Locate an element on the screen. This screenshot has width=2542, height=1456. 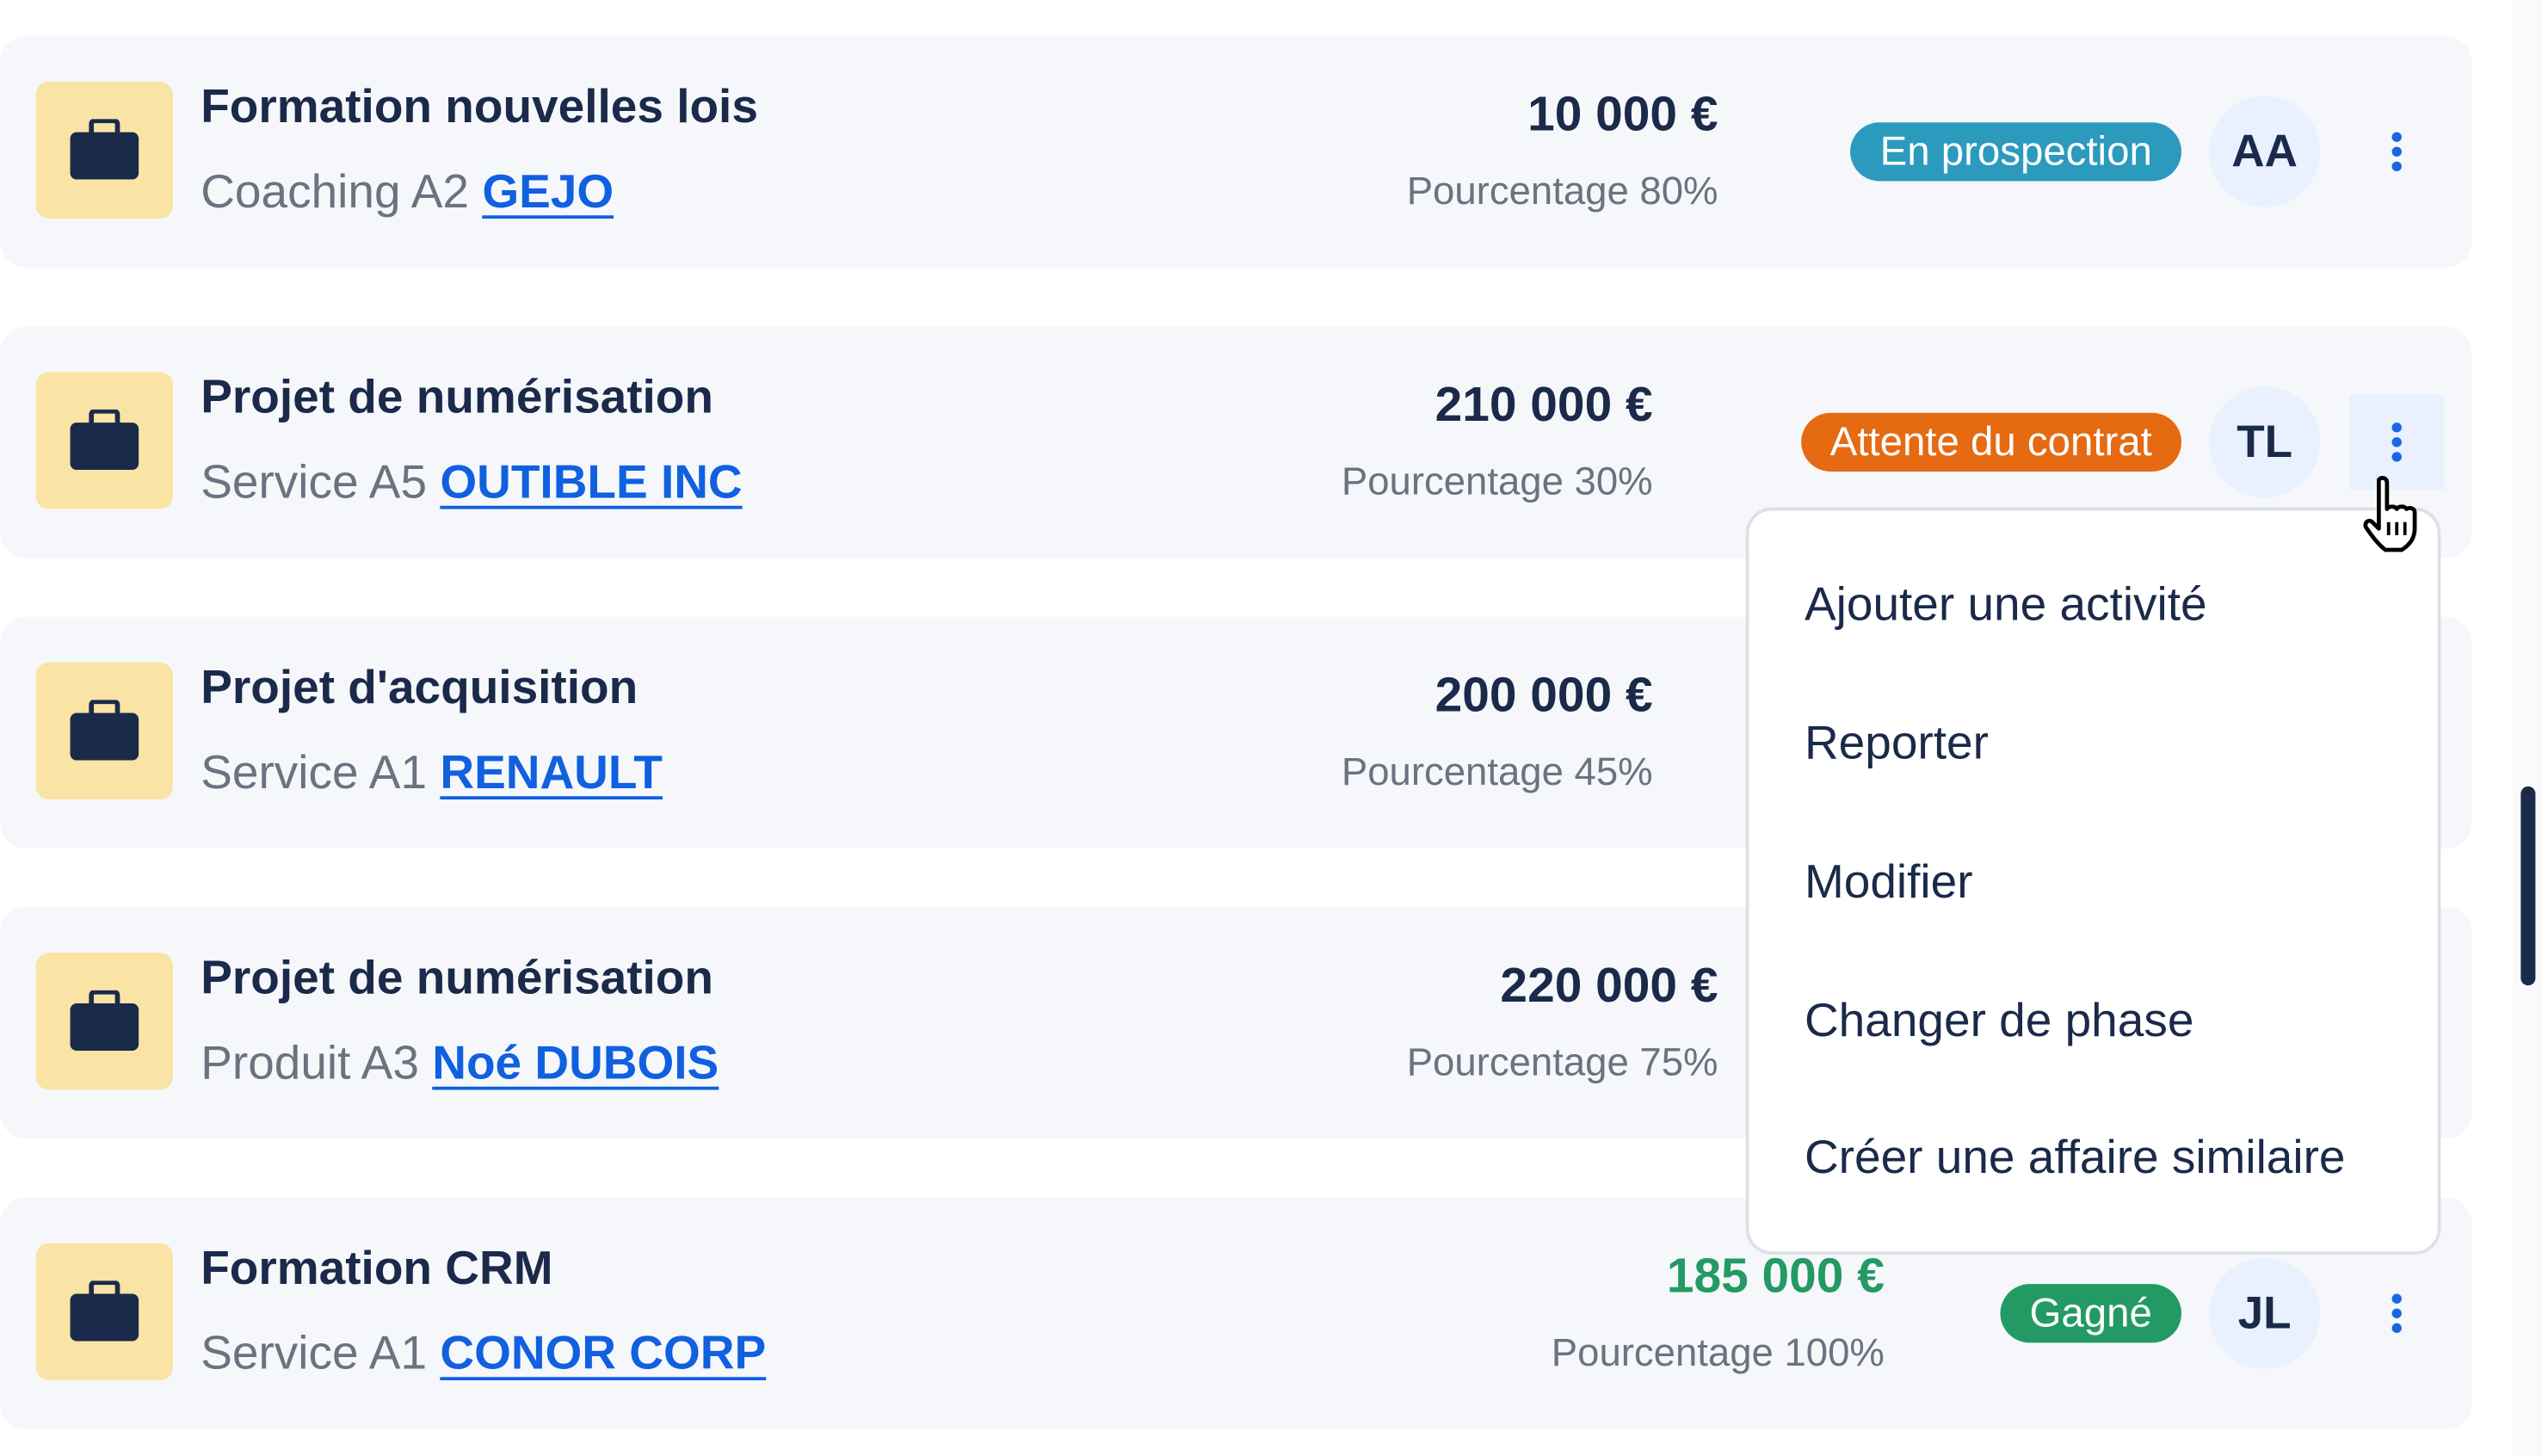
owner-avatar: JL is located at coordinates (2265, 1313).